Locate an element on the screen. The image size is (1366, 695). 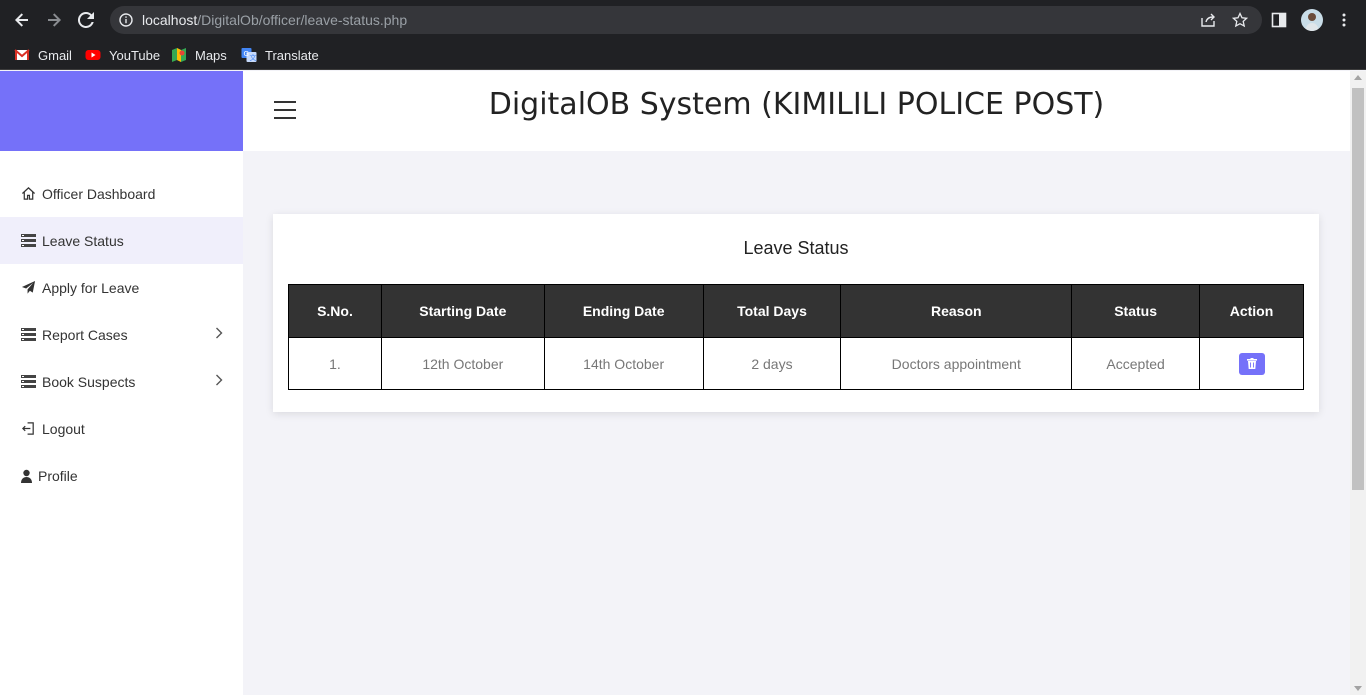
reload-icon is located at coordinates (86, 20).